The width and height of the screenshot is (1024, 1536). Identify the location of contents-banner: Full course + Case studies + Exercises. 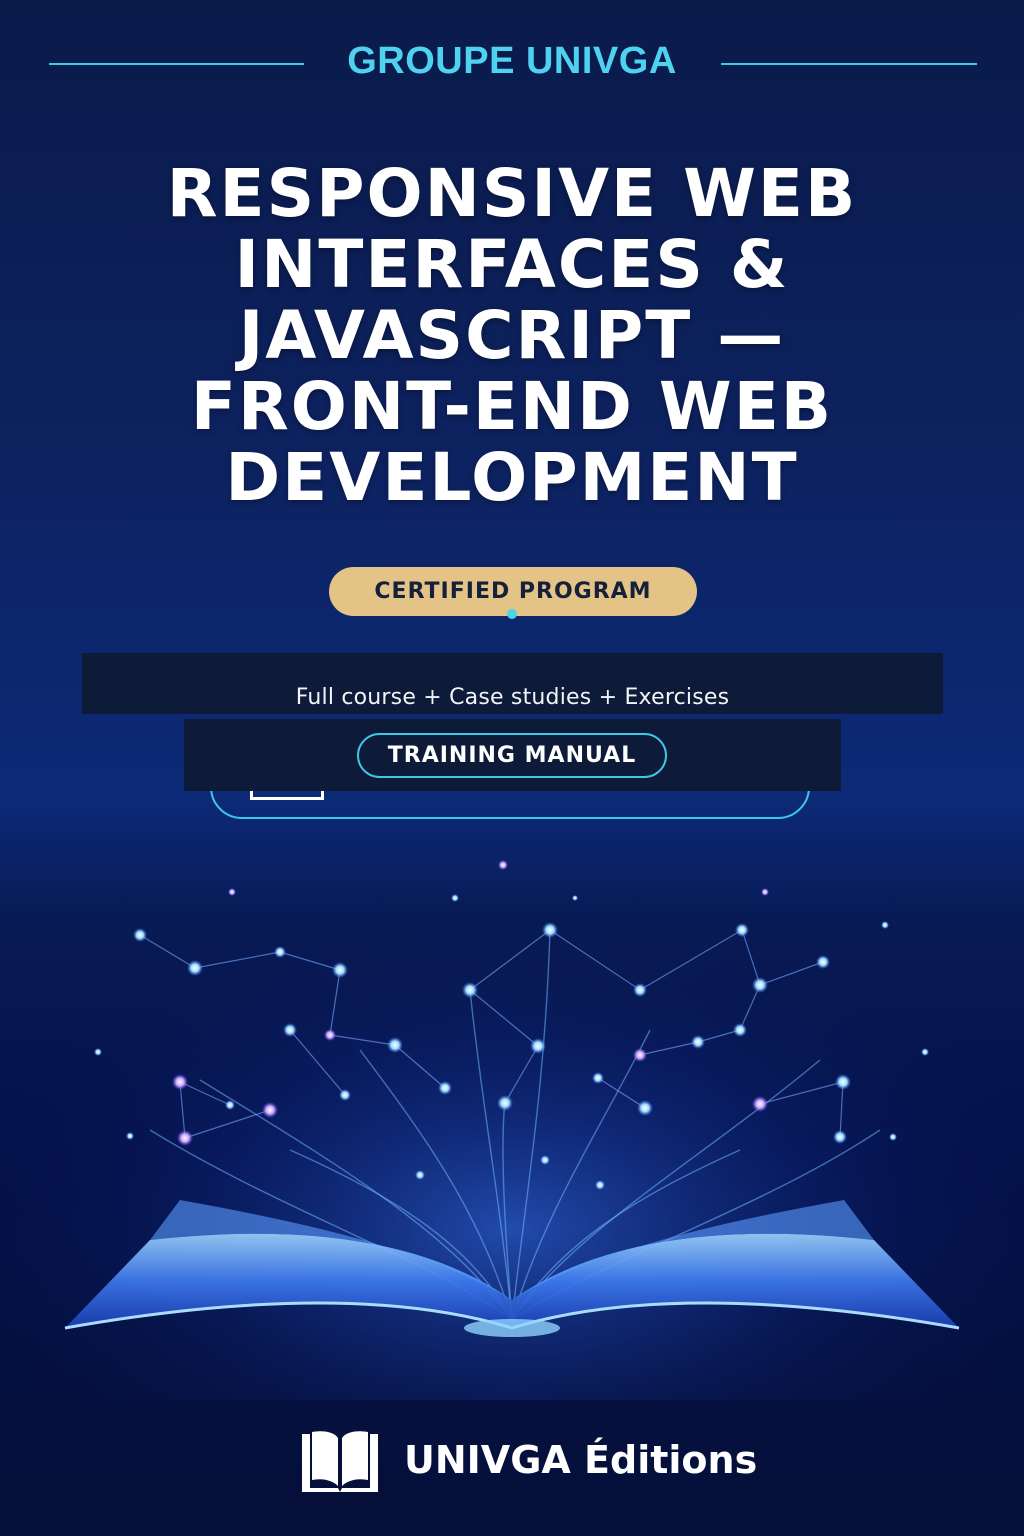
(512, 683).